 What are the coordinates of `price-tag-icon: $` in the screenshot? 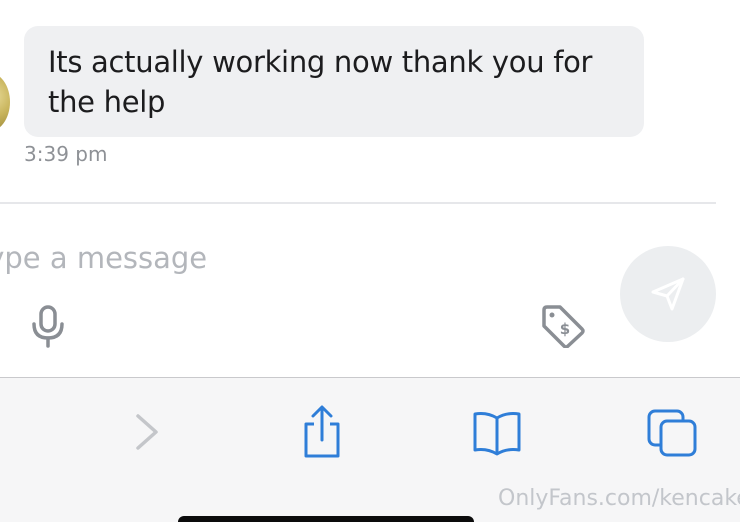 It's located at (563, 326).